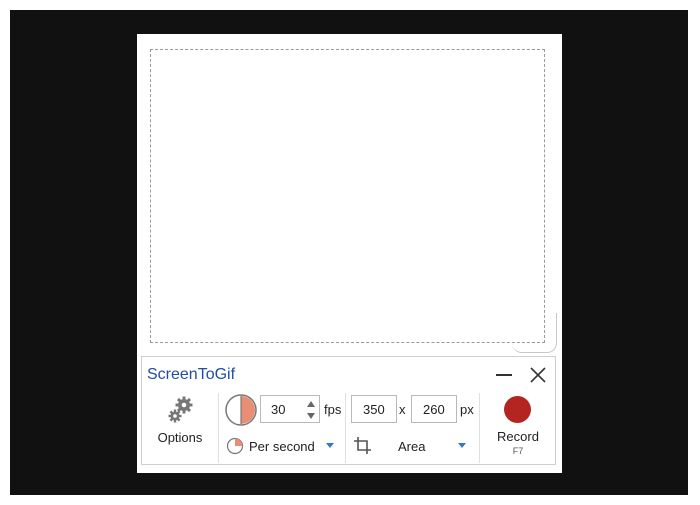  I want to click on app-title: ScreenToGif, so click(191, 374).